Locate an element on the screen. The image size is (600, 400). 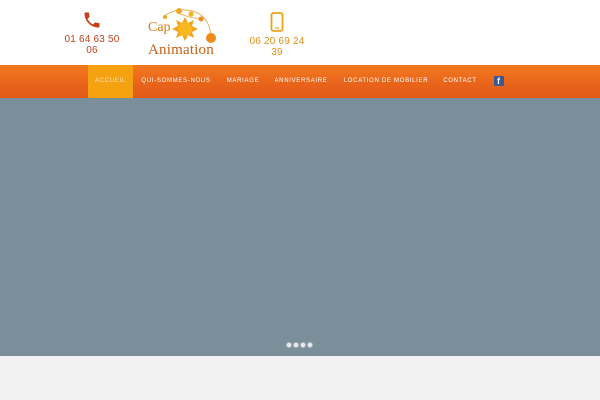
nav-item-location-de-mobilier: Location de mobilier is located at coordinates (386, 81).